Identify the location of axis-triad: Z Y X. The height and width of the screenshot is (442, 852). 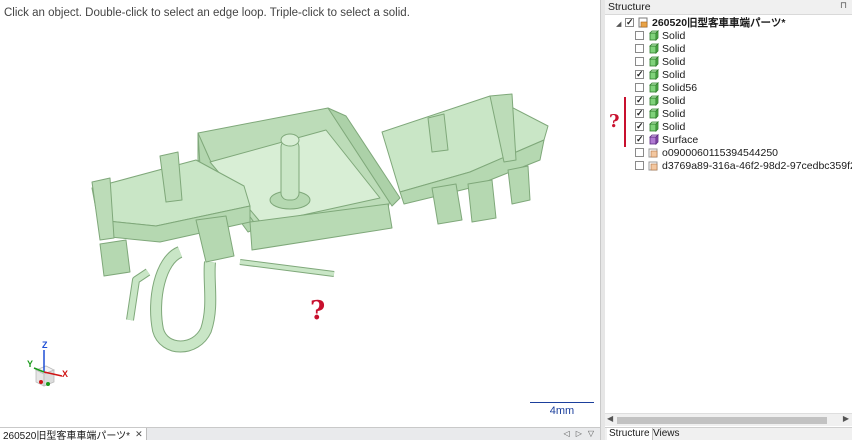
(50, 368).